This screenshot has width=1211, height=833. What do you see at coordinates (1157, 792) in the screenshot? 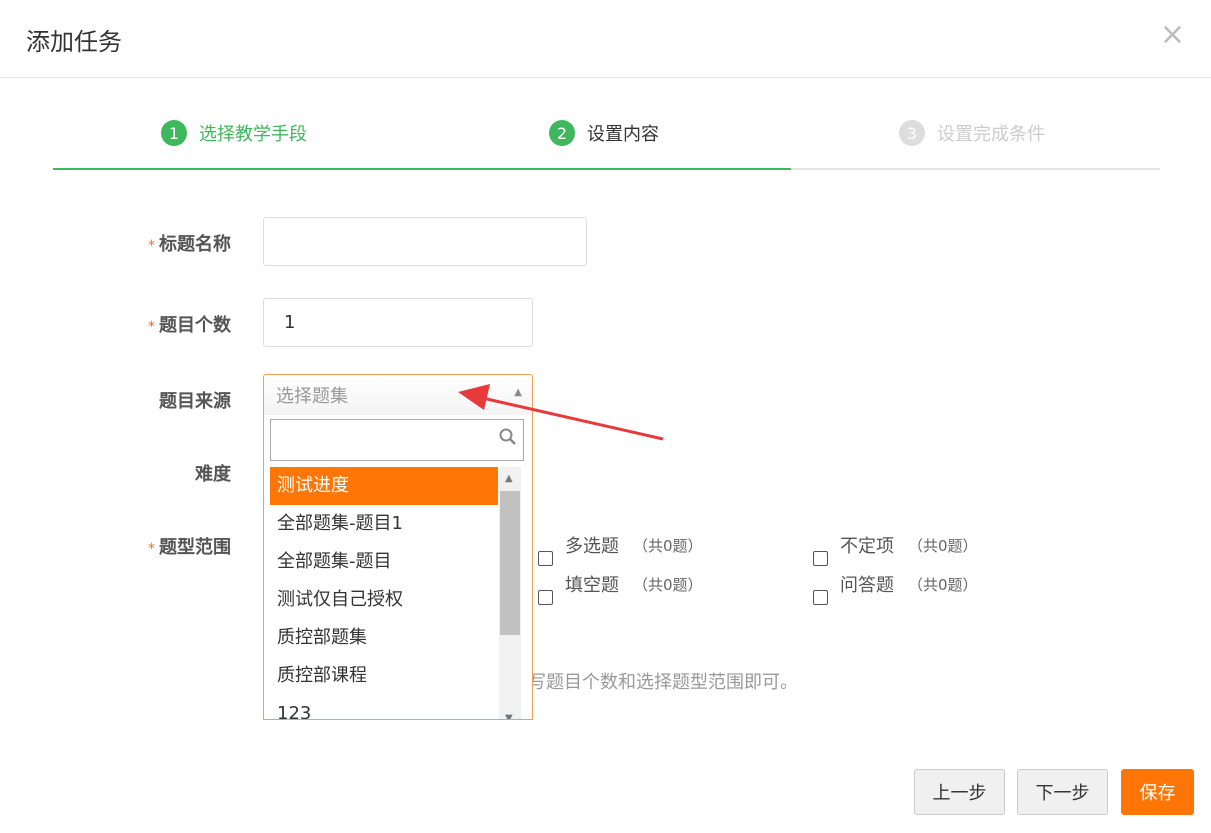
I see `save-button: 保存` at bounding box center [1157, 792].